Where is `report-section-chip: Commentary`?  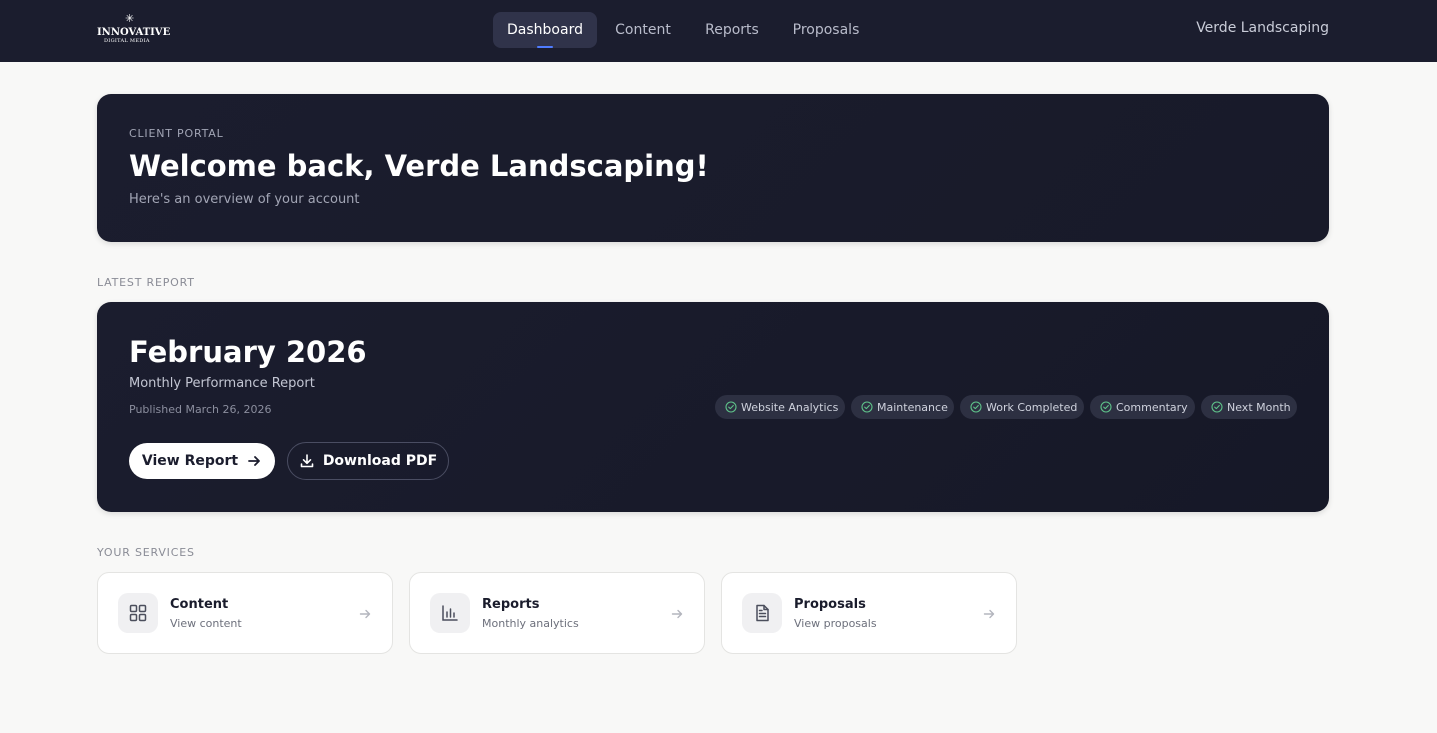
report-section-chip: Commentary is located at coordinates (1142, 407).